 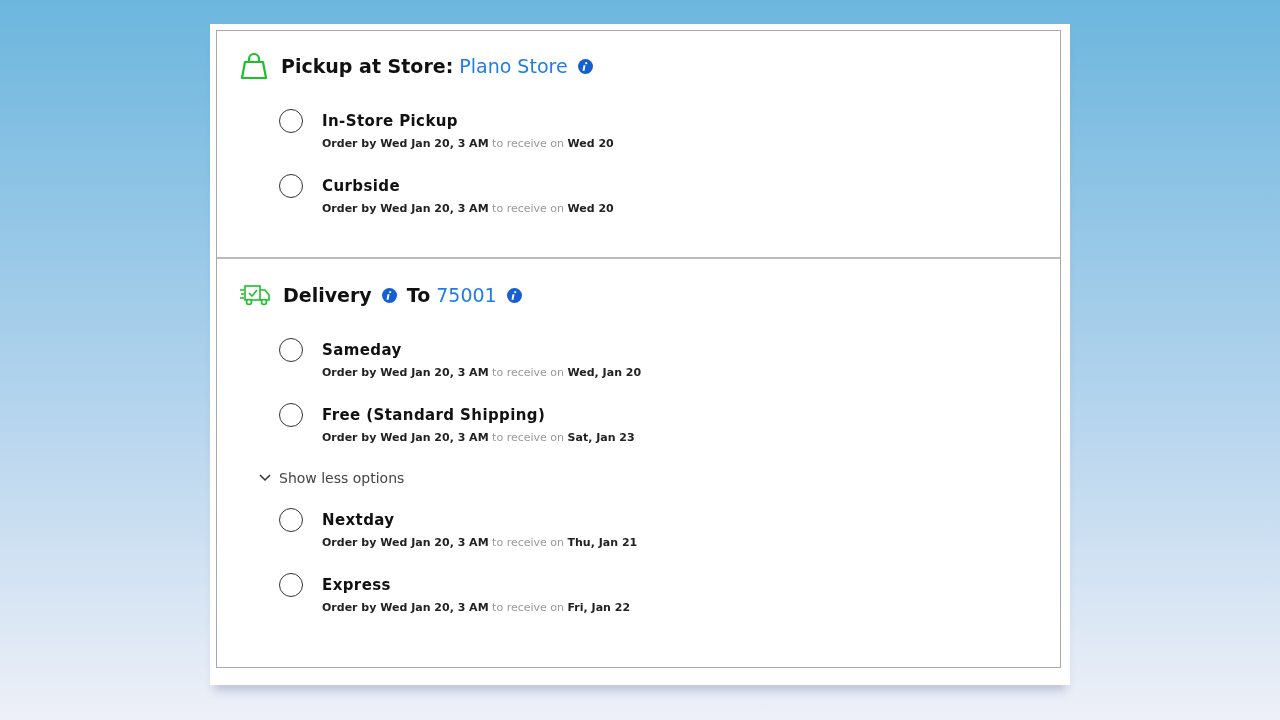 I want to click on chevron-down-icon, so click(x=265, y=478).